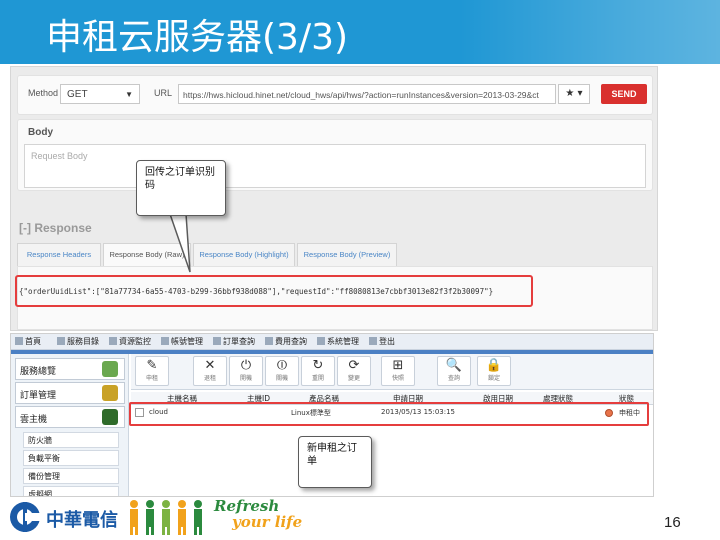  What do you see at coordinates (286, 341) in the screenshot?
I see `menu-item: 費用查詢` at bounding box center [286, 341].